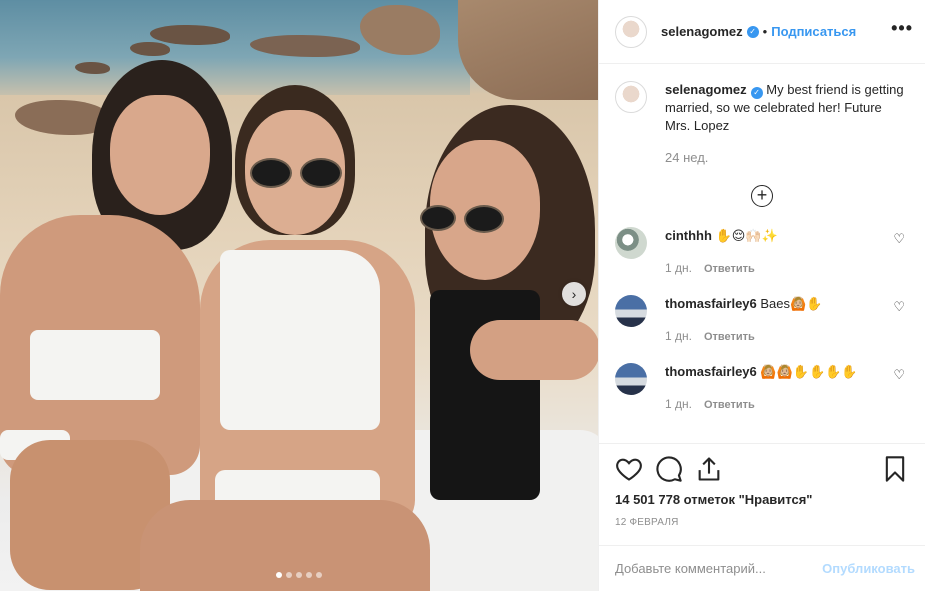 This screenshot has width=925, height=591. What do you see at coordinates (746, 235) in the screenshot?
I see `comment-text: ✋😌🙌🏻✨` at bounding box center [746, 235].